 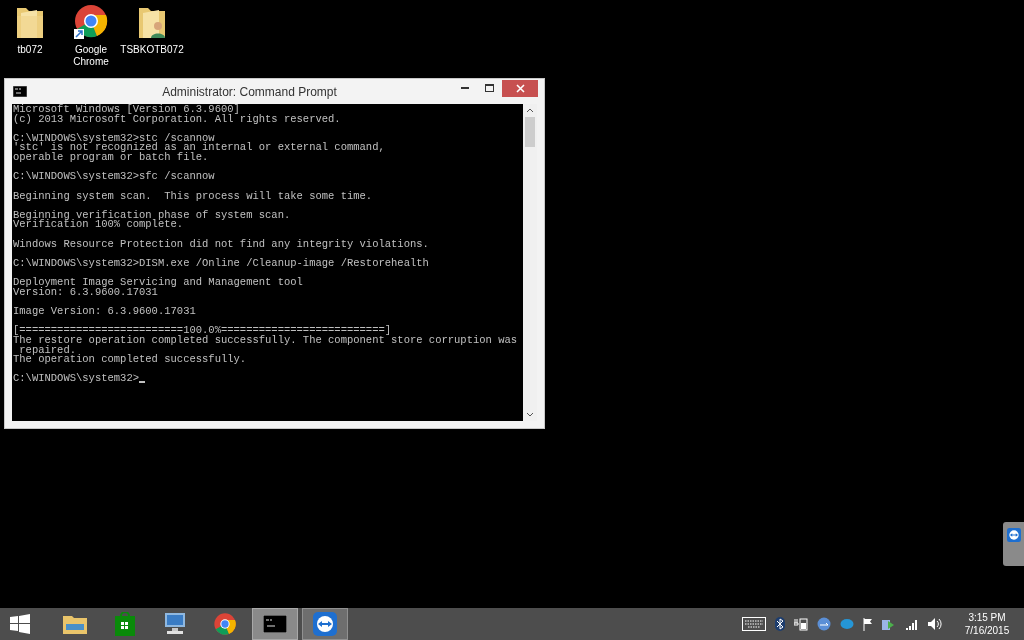 I want to click on maximize-icon, so click(x=489, y=88).